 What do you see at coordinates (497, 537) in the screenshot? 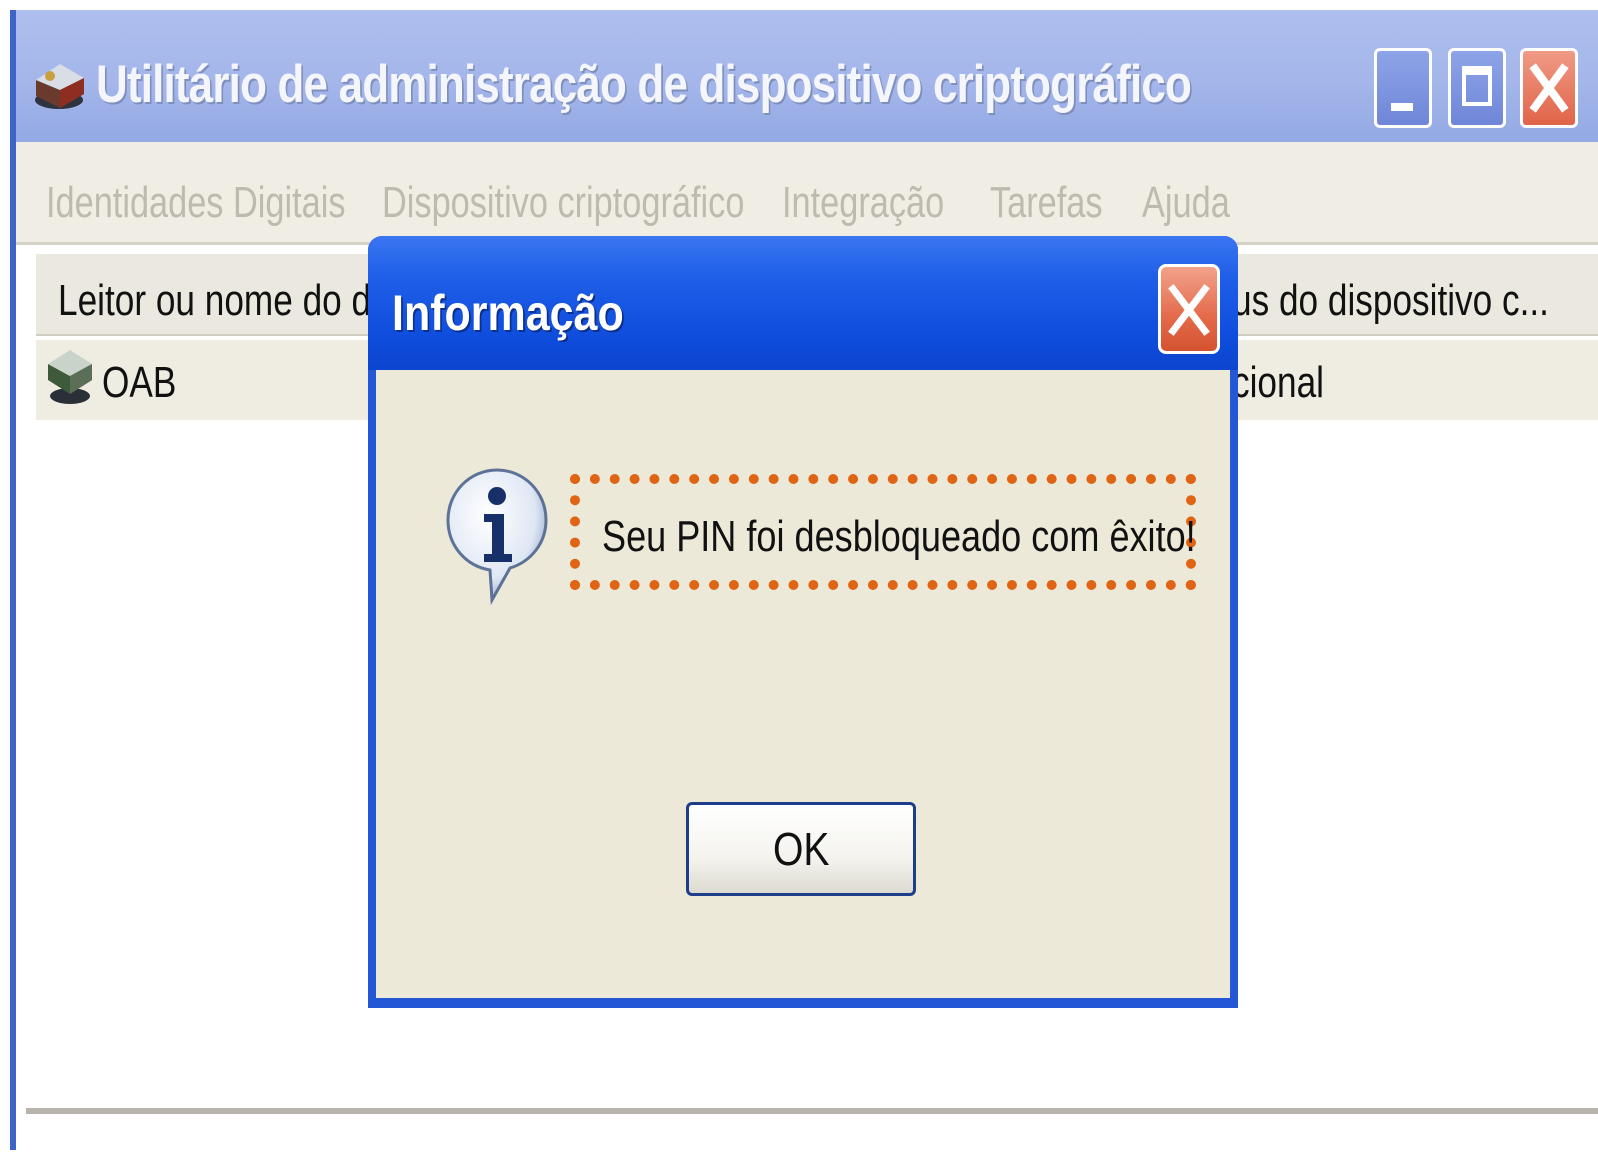
I see `info-icon` at bounding box center [497, 537].